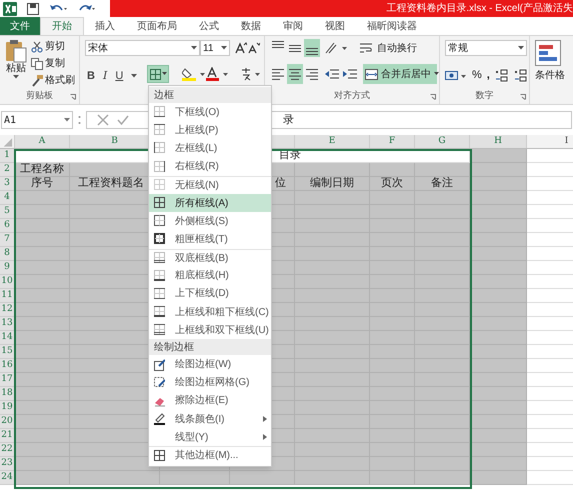 Image resolution: width=573 pixels, height=495 pixels. What do you see at coordinates (486, 48) in the screenshot?
I see `number-format-dropdown: 常规` at bounding box center [486, 48].